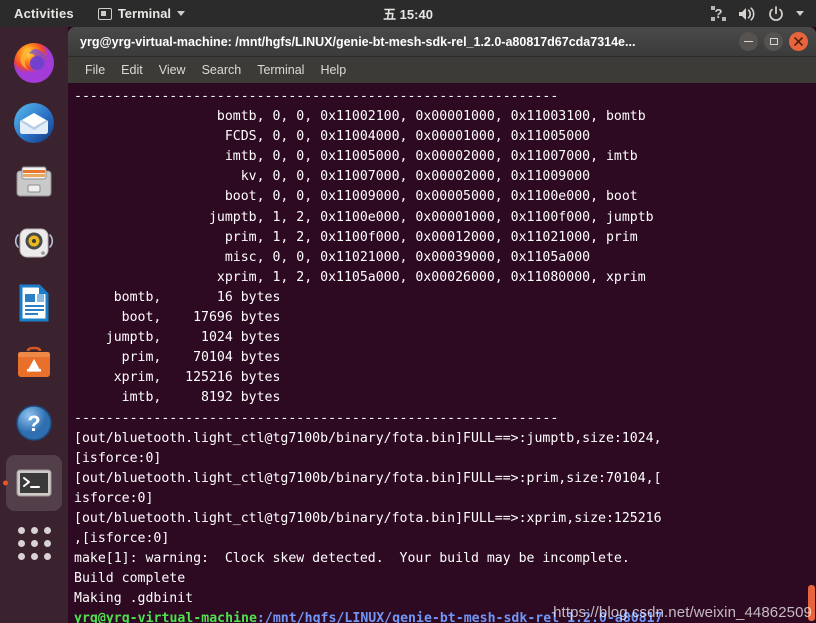 This screenshot has width=816, height=623. I want to click on dock-item-rhythmbox, so click(34, 243).